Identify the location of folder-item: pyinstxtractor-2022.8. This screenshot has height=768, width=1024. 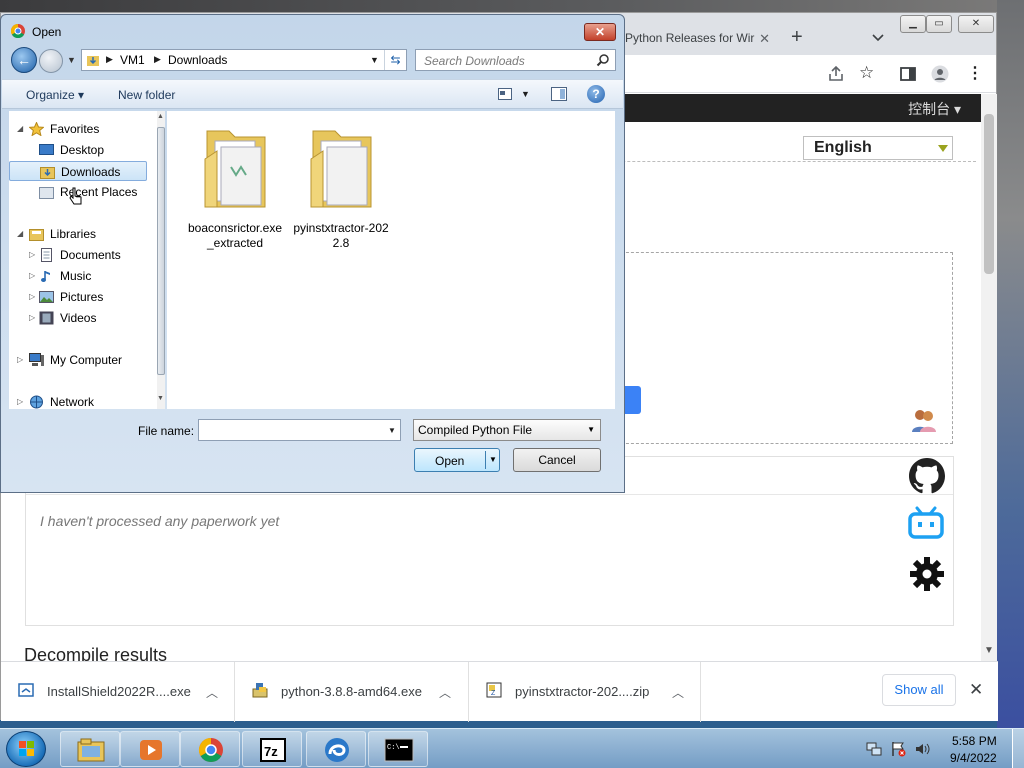
(341, 183).